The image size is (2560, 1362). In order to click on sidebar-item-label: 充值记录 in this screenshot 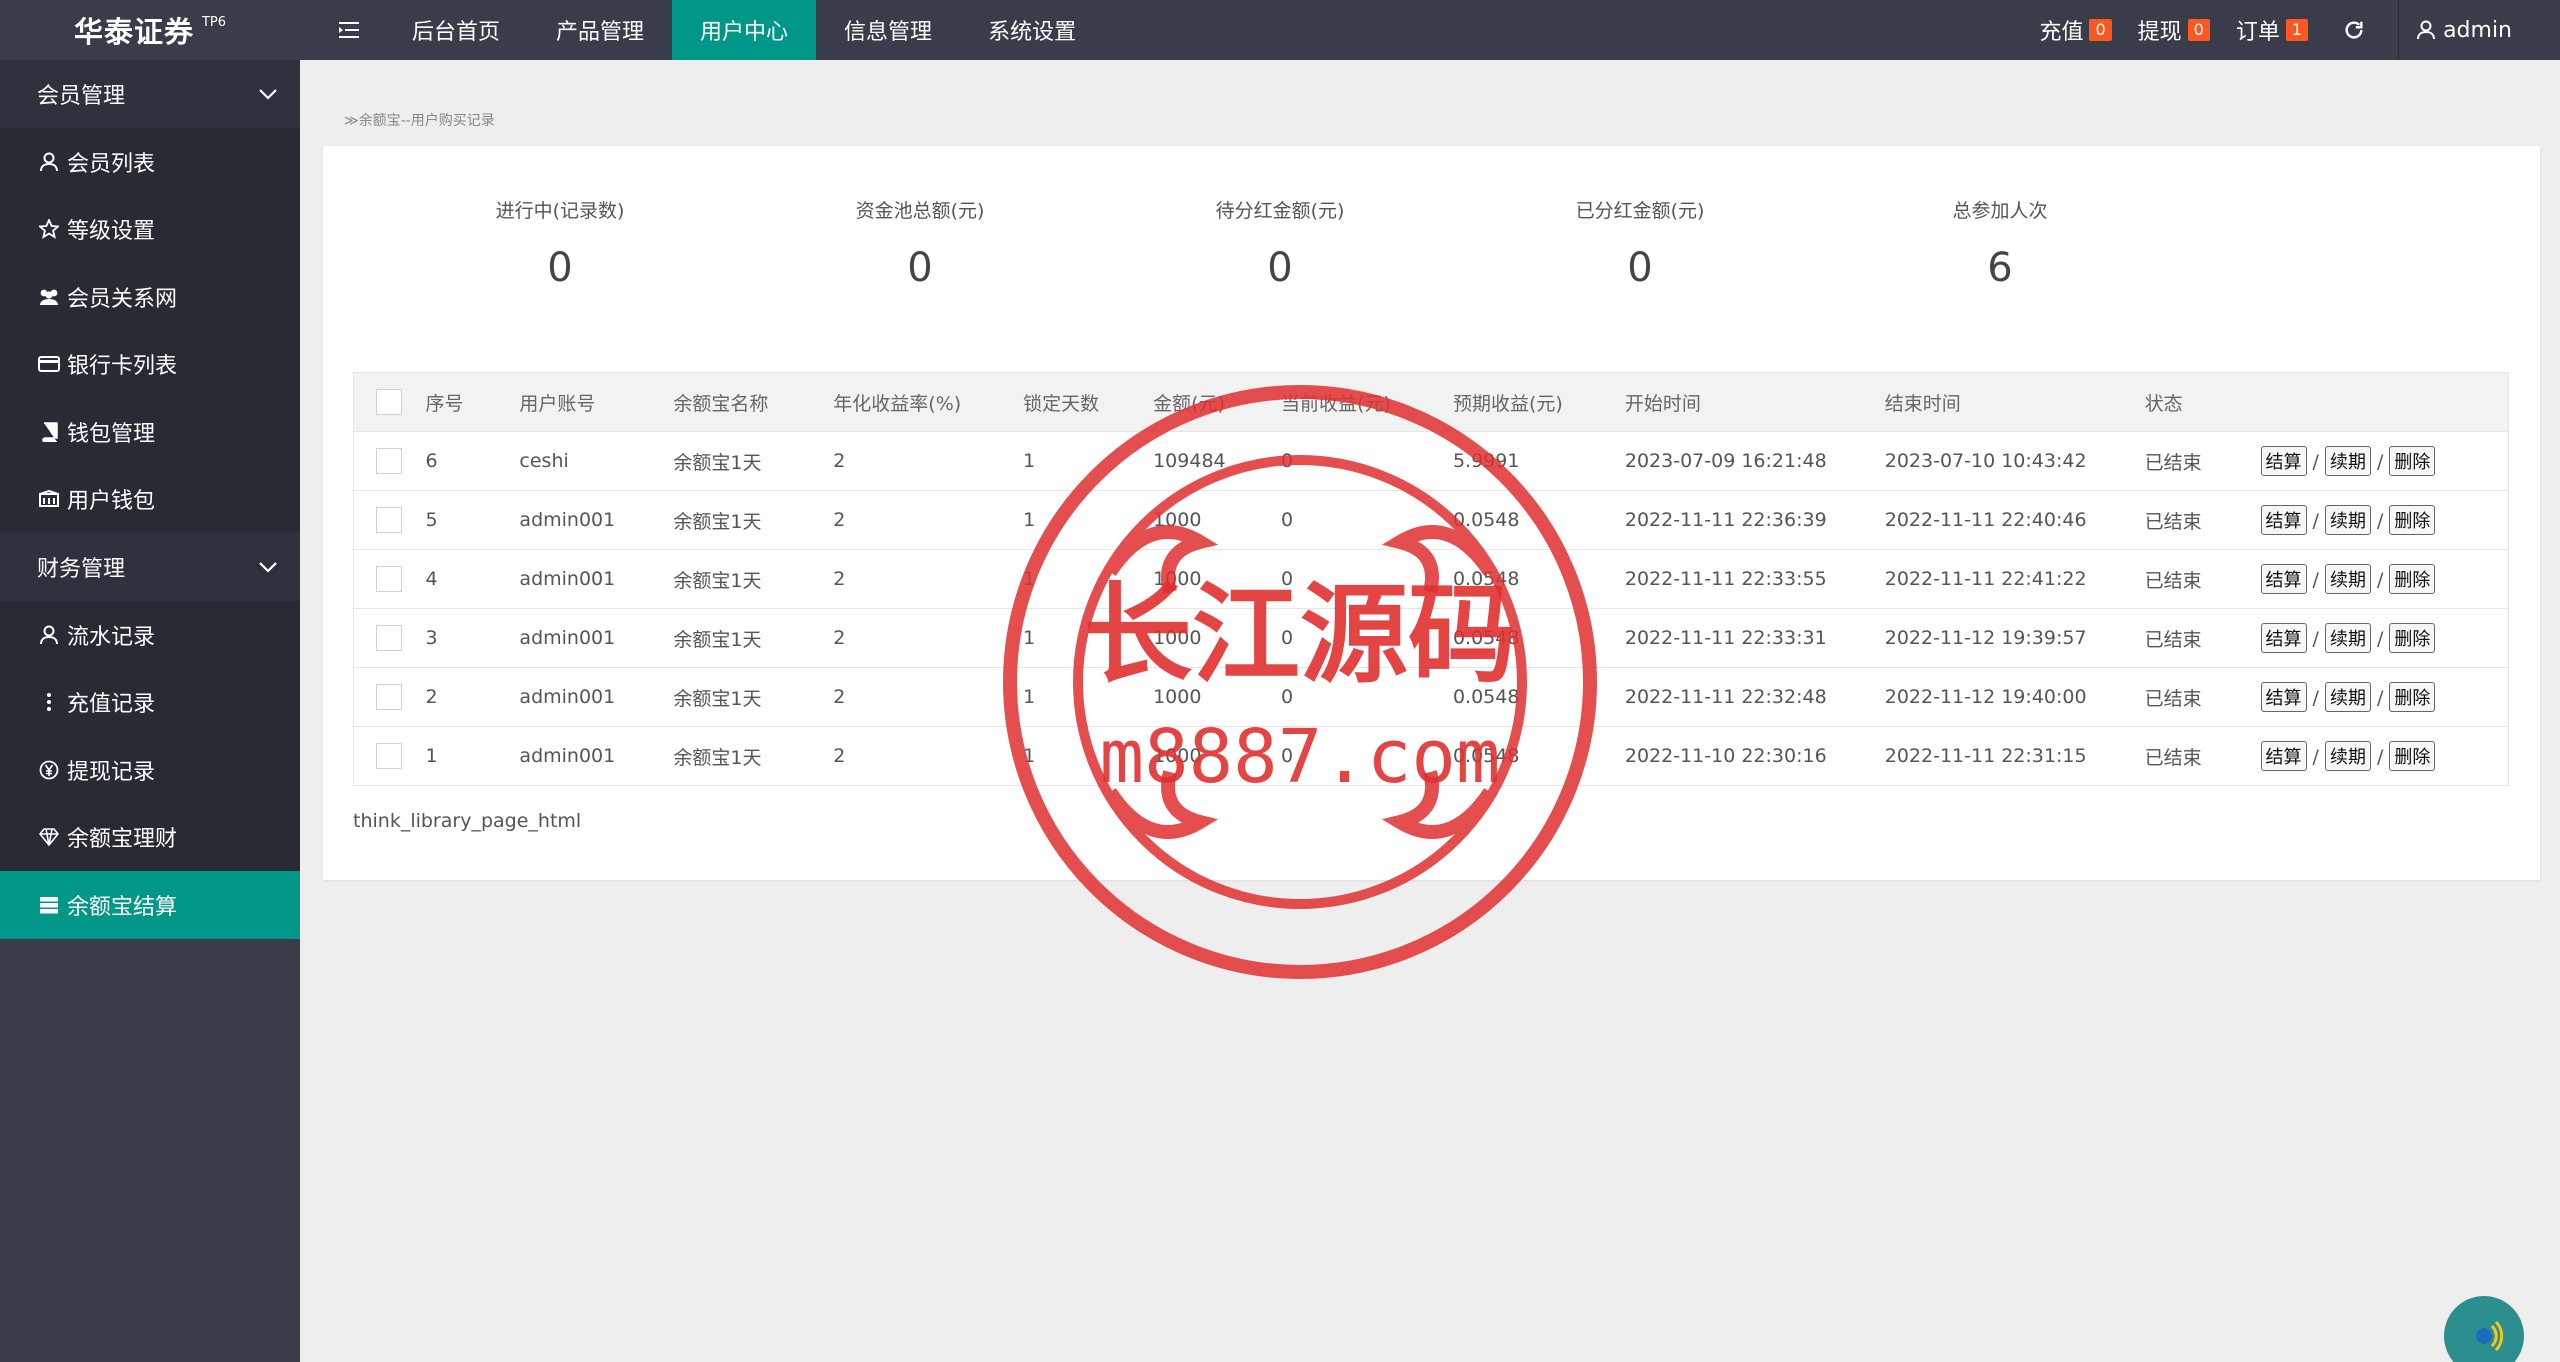, I will do `click(111, 705)`.